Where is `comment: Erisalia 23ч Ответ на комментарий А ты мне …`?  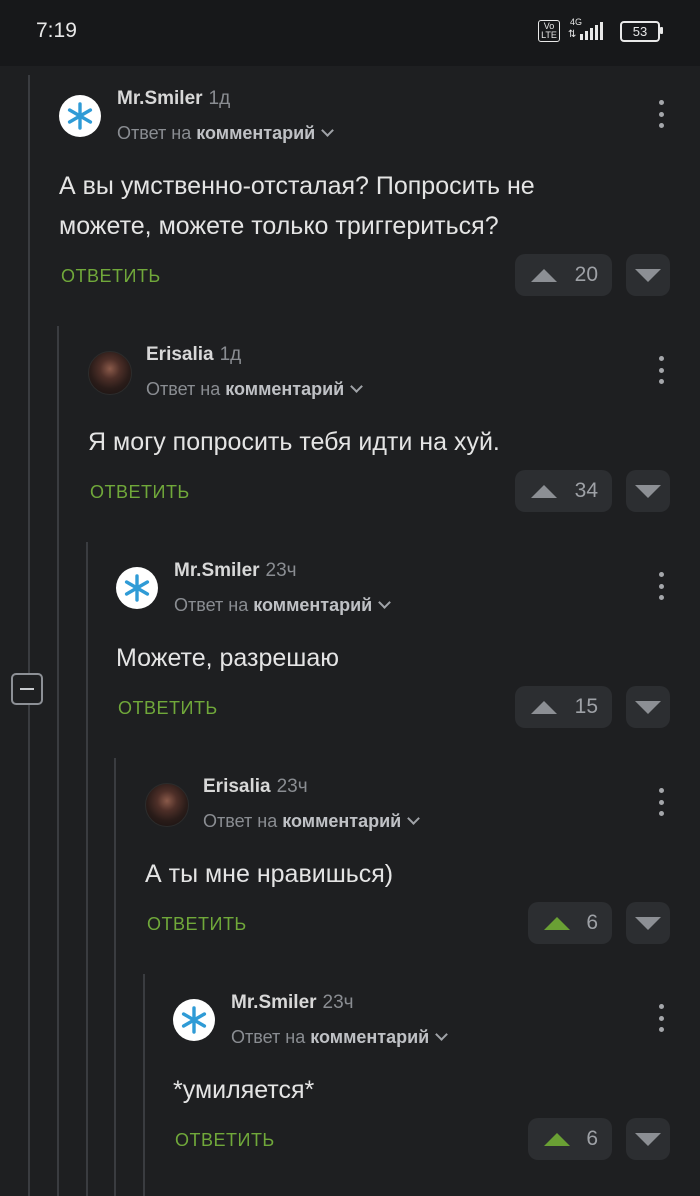
comment: Erisalia 23ч Ответ на комментарий А ты мне … is located at coordinates (407, 872).